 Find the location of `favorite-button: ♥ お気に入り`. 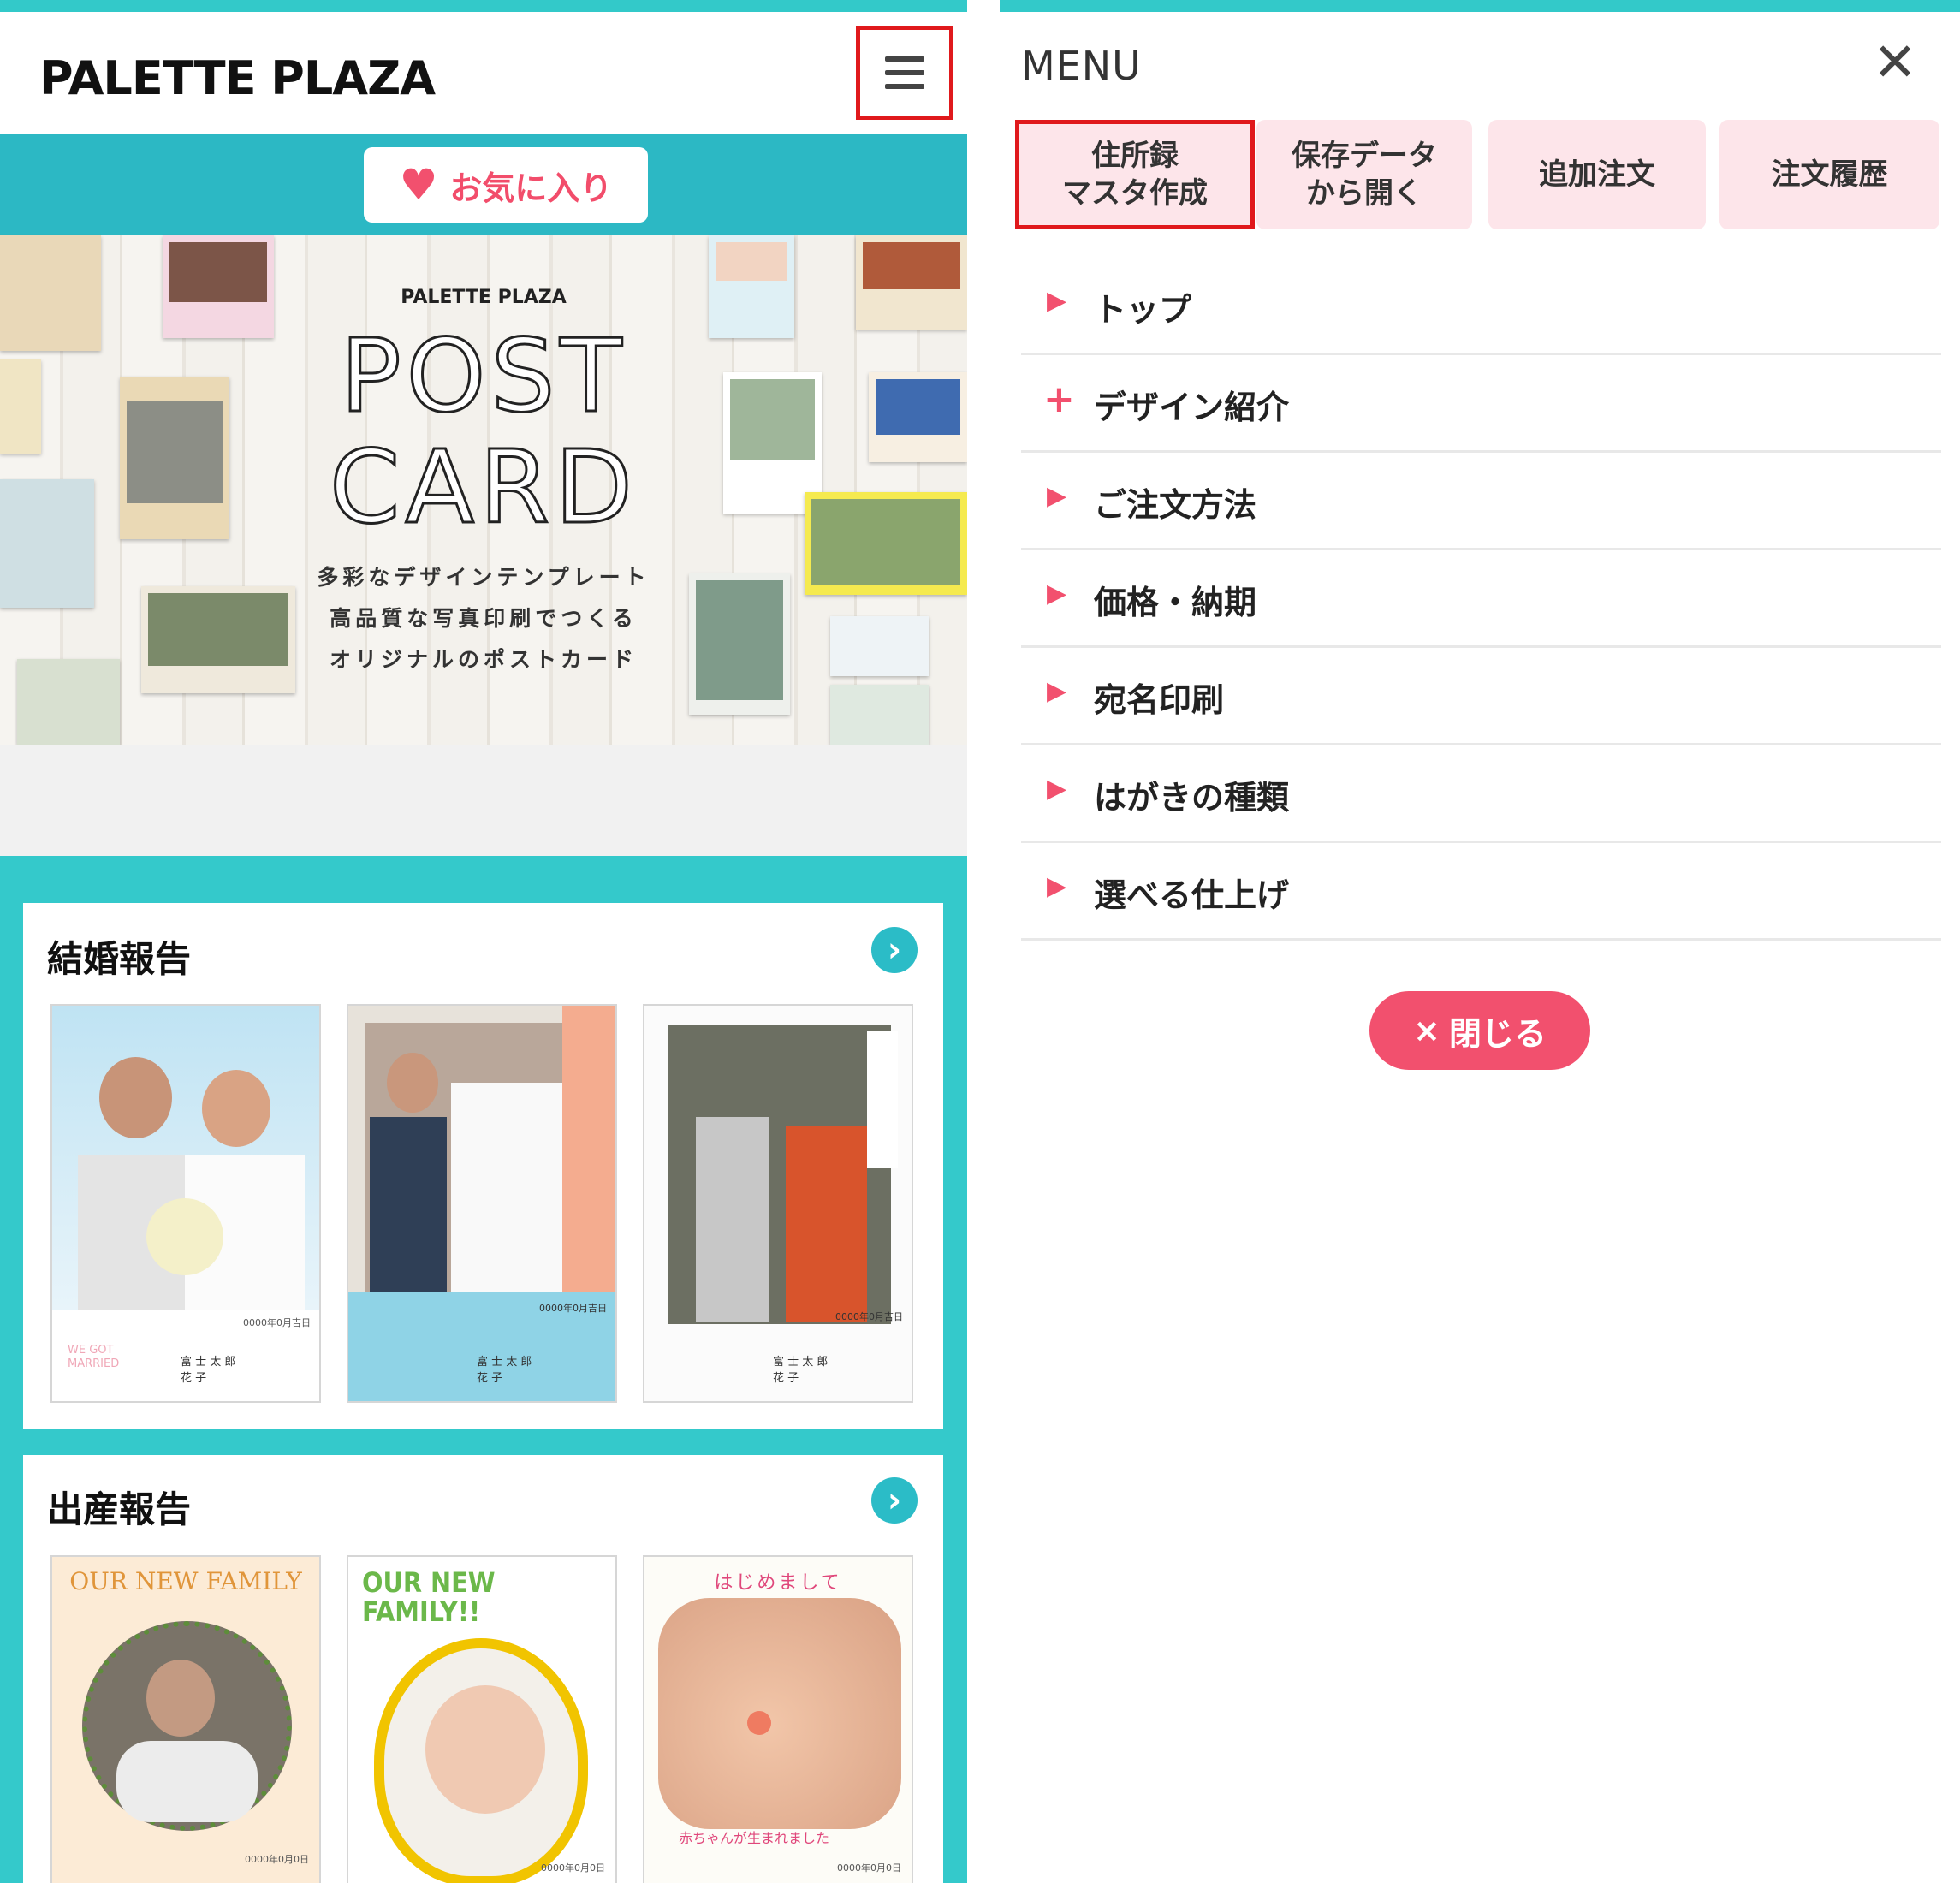

favorite-button: ♥ お気に入り is located at coordinates (506, 185).